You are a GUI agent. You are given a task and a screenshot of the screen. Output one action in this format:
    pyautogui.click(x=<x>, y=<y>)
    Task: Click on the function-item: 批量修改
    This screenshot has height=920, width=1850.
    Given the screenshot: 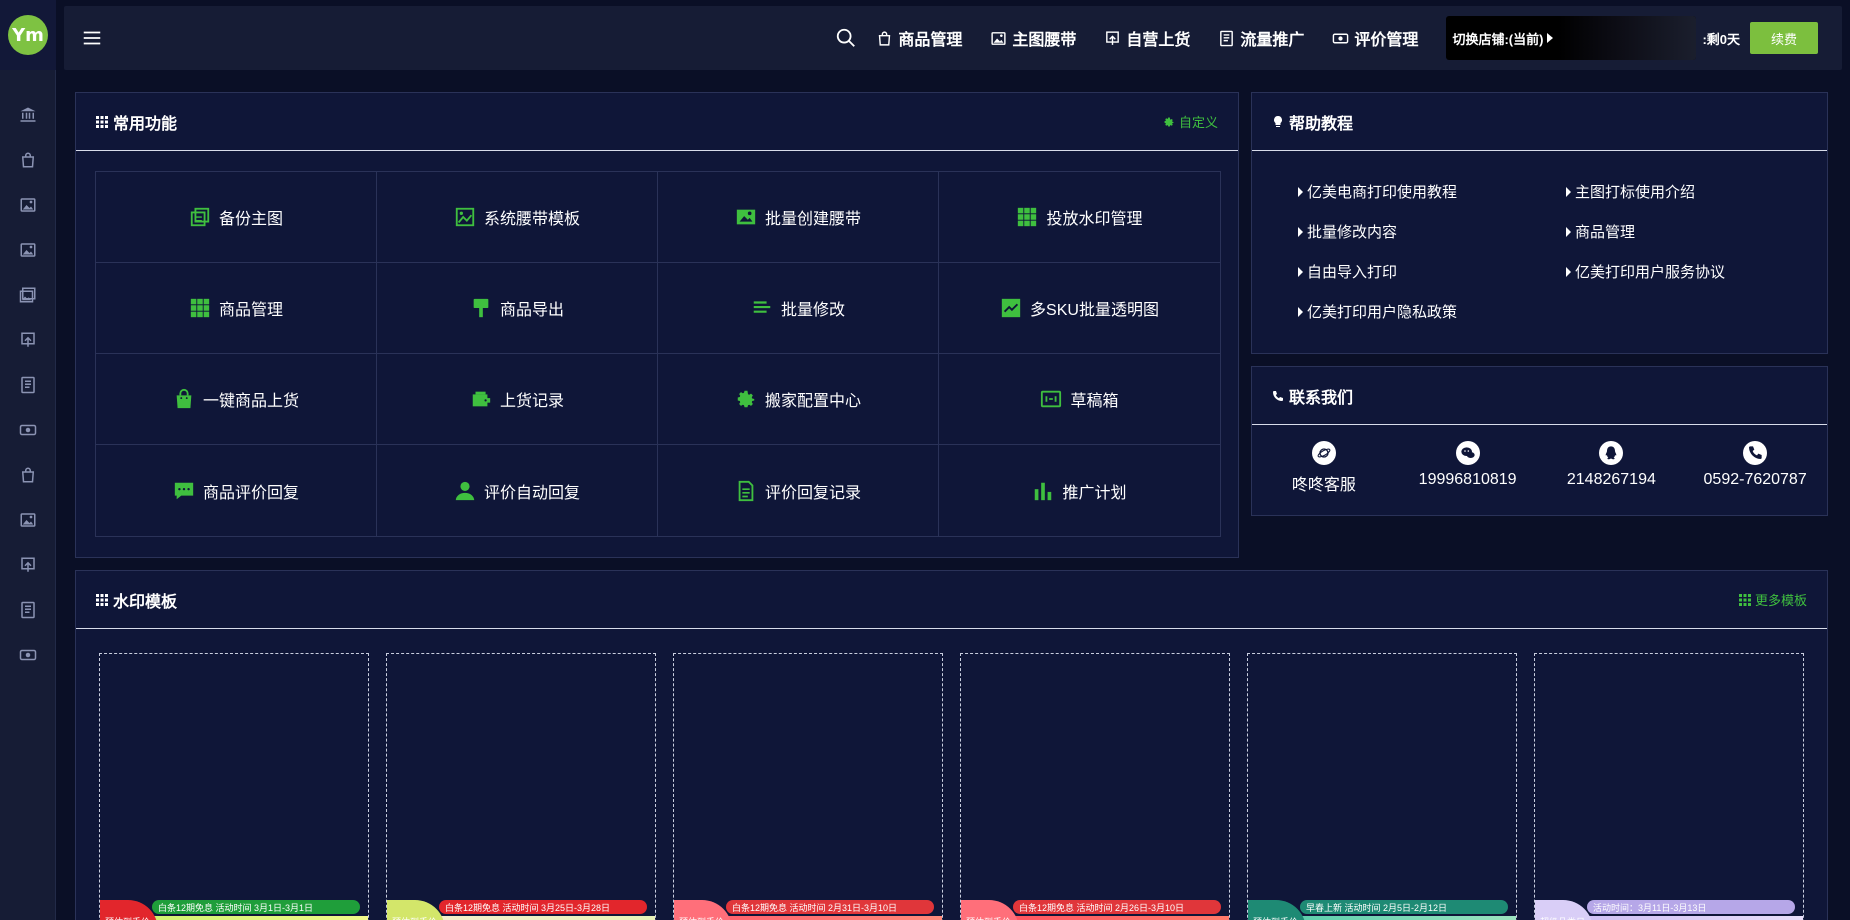 What is the action you would take?
    pyautogui.click(x=798, y=308)
    